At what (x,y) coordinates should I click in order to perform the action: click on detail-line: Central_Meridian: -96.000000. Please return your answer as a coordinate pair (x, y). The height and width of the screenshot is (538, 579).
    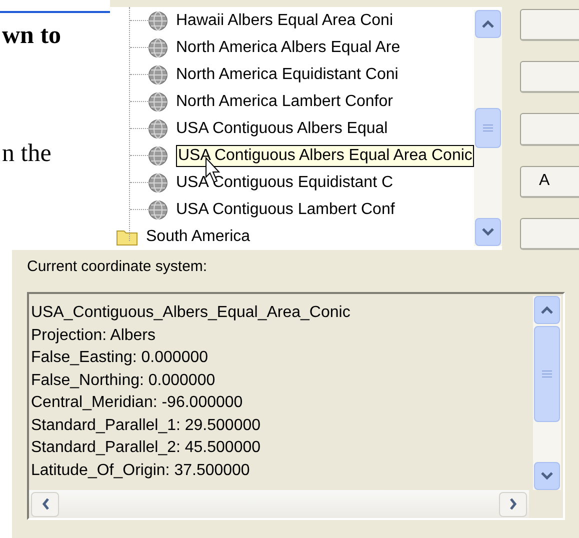
    Looking at the image, I should click on (137, 403).